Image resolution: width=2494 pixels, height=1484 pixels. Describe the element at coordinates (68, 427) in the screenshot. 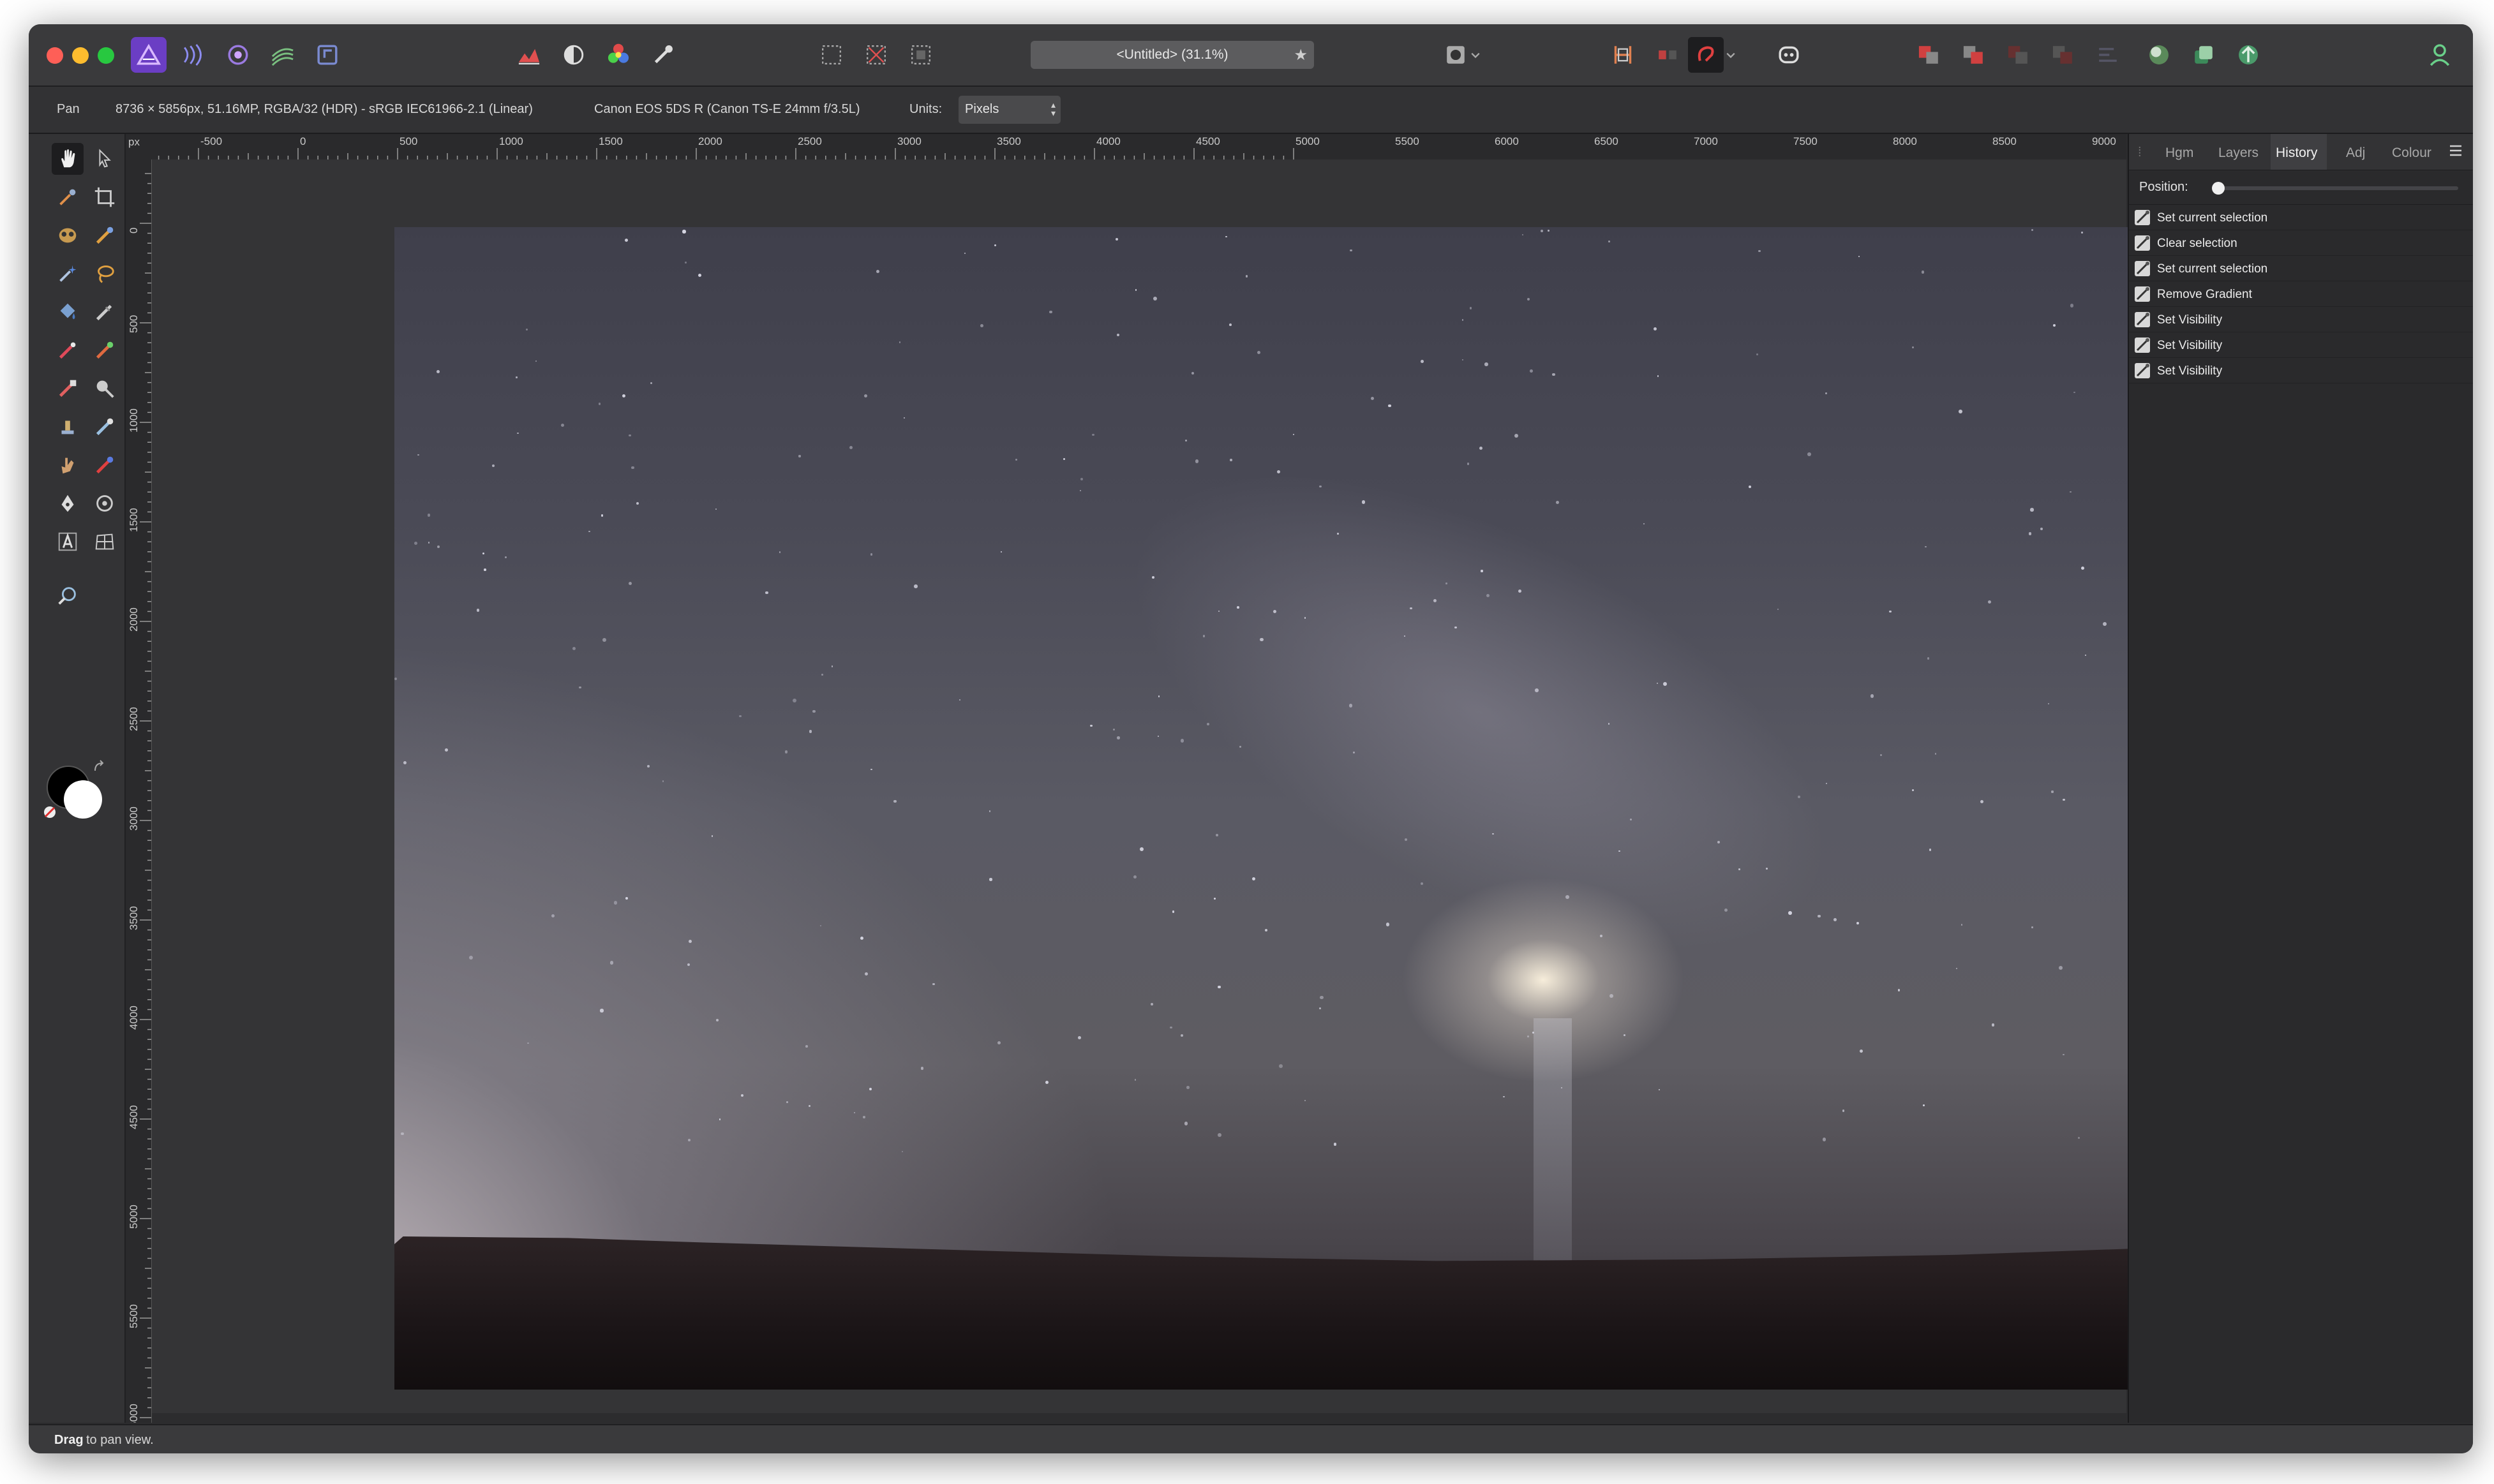

I see `clone-brush-tool` at that location.